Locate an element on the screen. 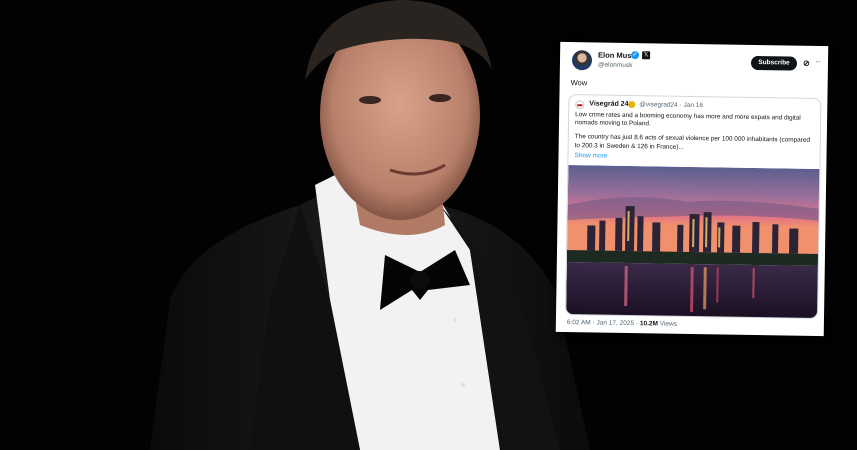  tweet-meta: 6:02 AM · Jan 17, 2025 · 10.2M Views is located at coordinates (691, 324).